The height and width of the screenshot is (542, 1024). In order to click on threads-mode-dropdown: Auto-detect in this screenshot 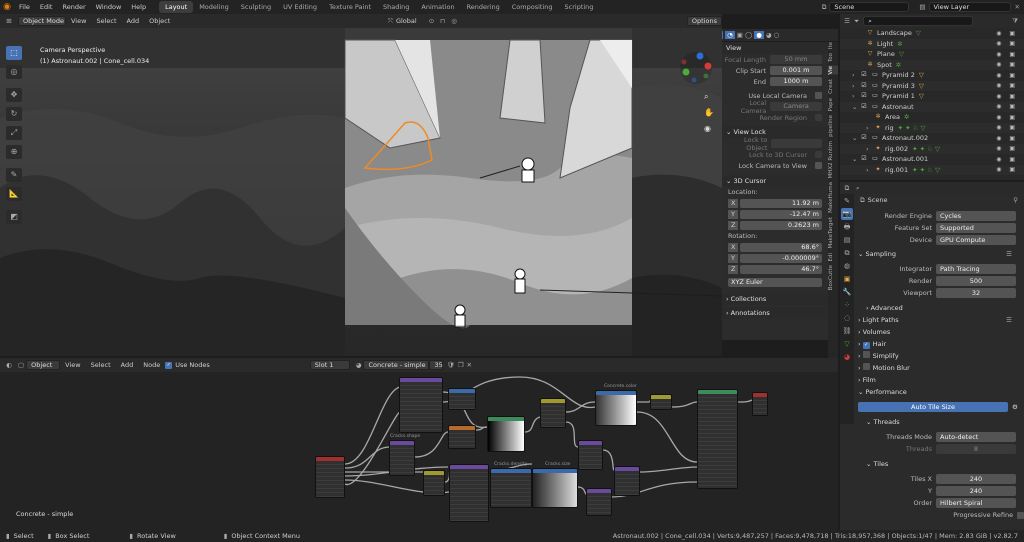, I will do `click(976, 437)`.